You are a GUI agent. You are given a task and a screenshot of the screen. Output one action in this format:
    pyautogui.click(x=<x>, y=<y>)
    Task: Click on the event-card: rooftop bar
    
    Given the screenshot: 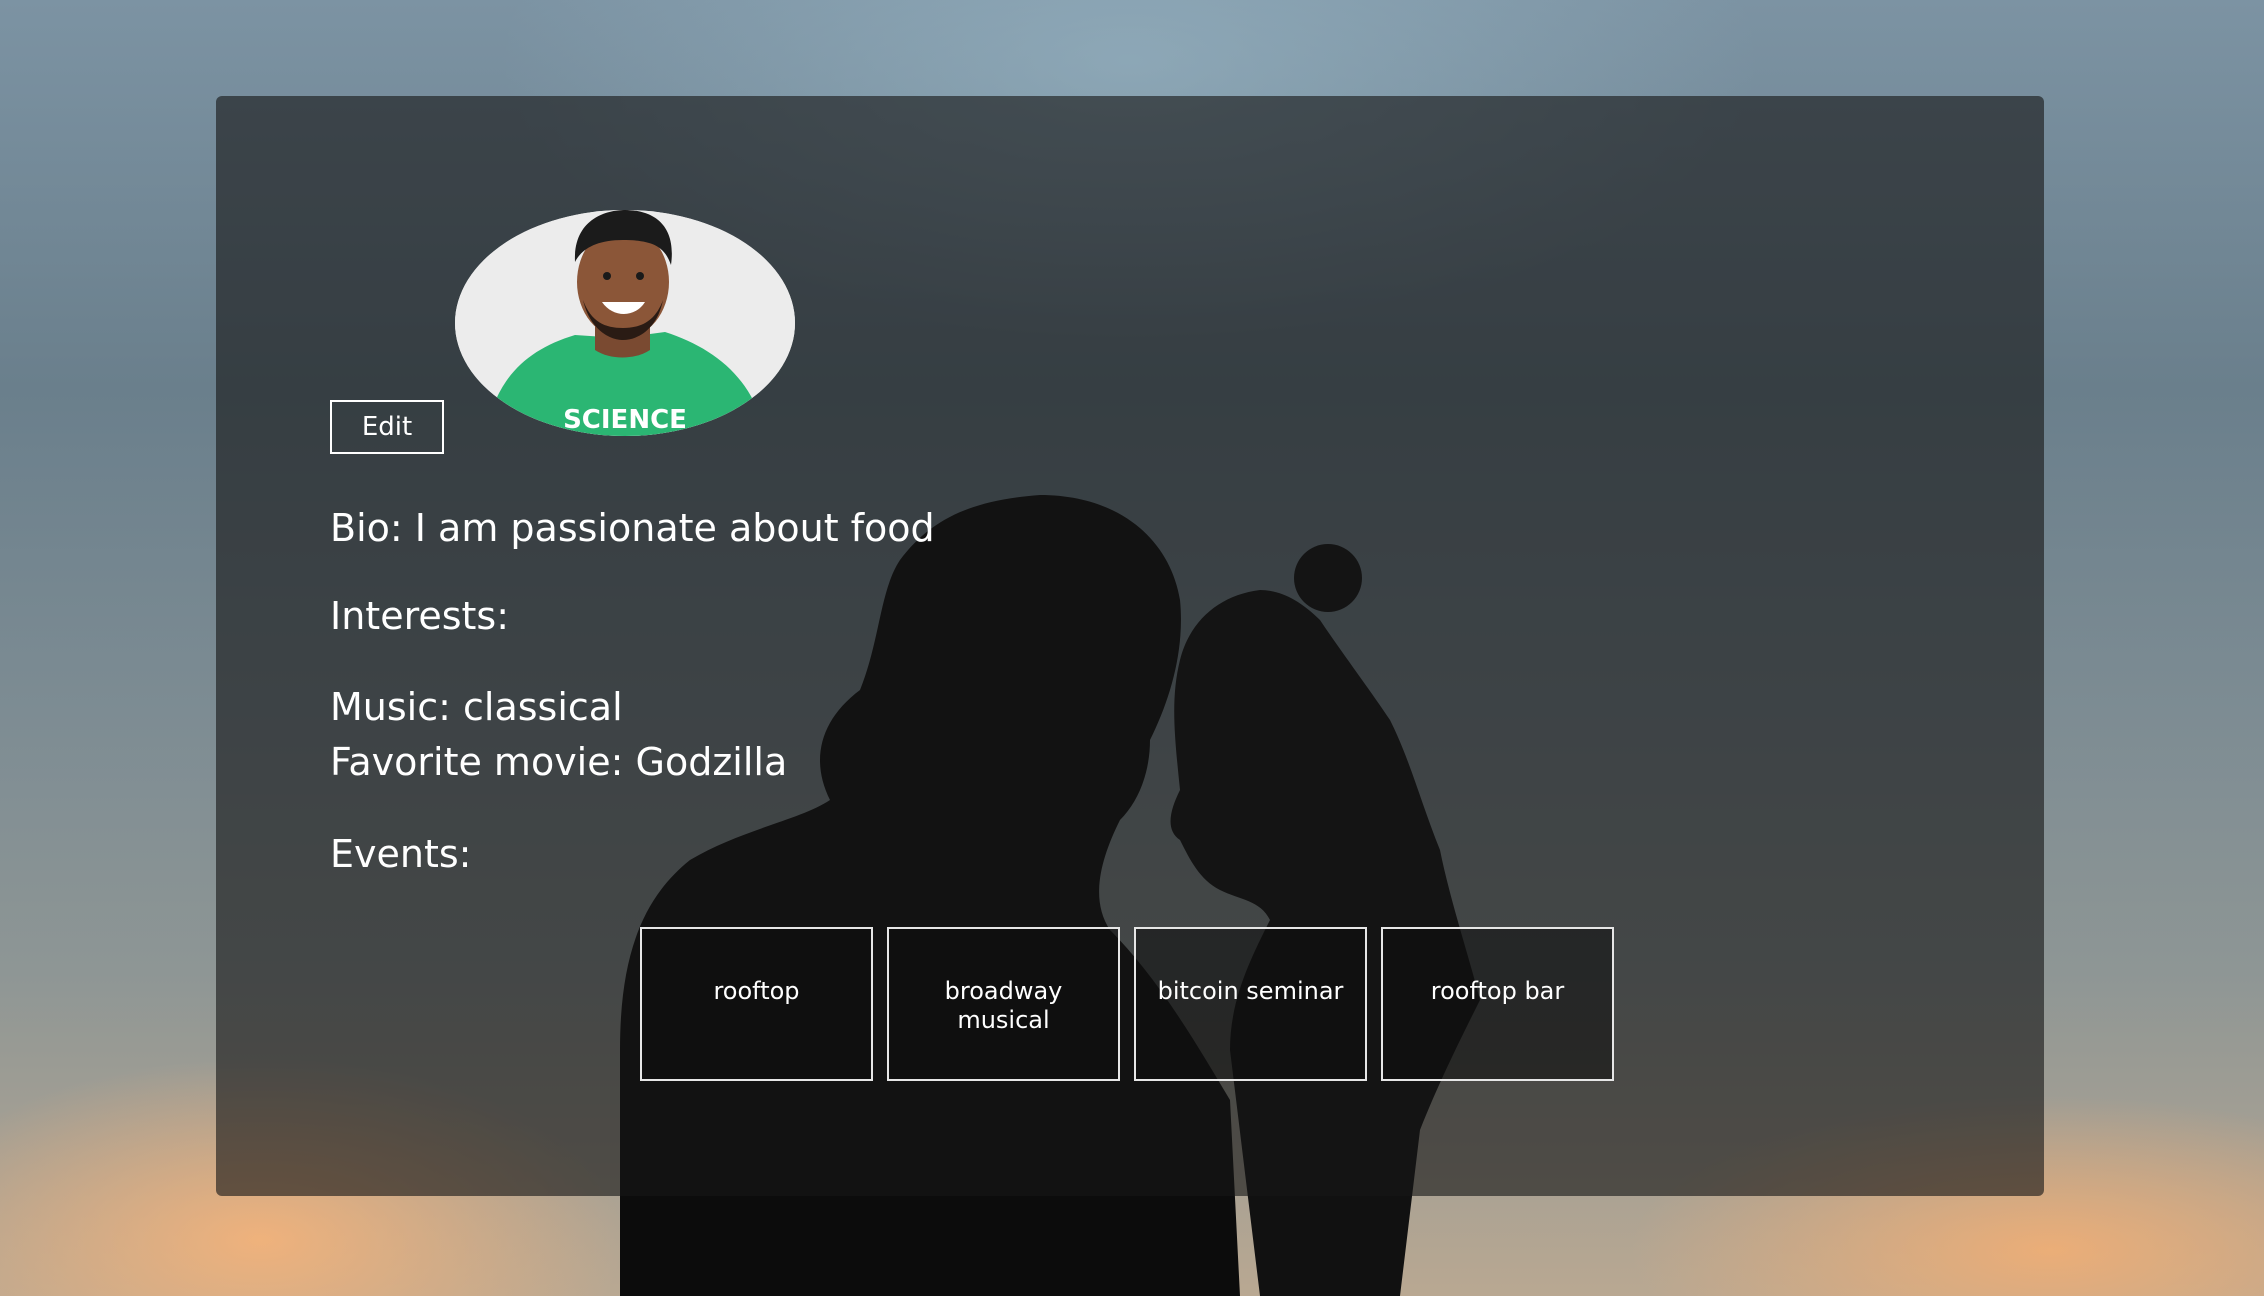 What is the action you would take?
    pyautogui.click(x=1497, y=1004)
    